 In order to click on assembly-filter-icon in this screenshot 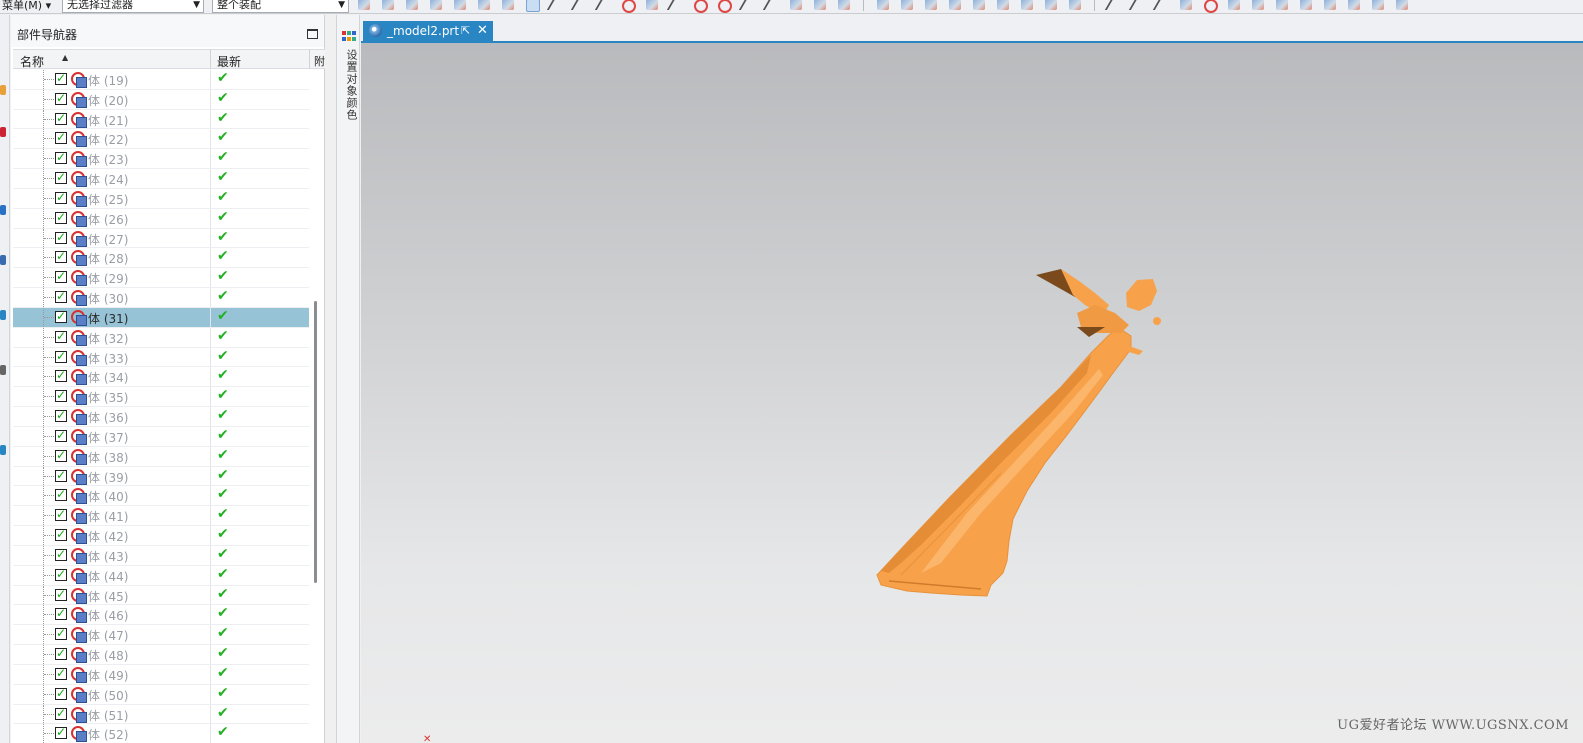, I will do `click(388, 6)`.